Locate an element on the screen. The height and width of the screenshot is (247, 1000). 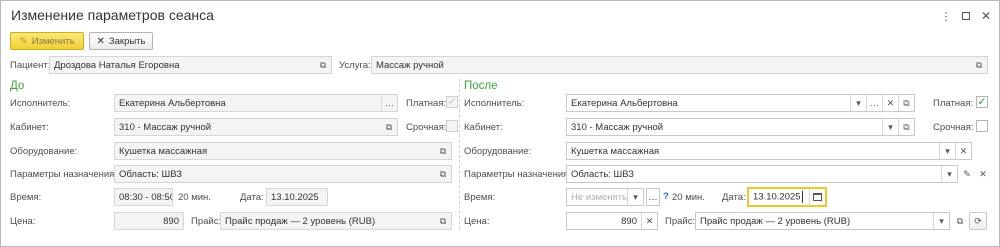
patient-value: Дроздова Наталья Егоровна is located at coordinates (117, 65).